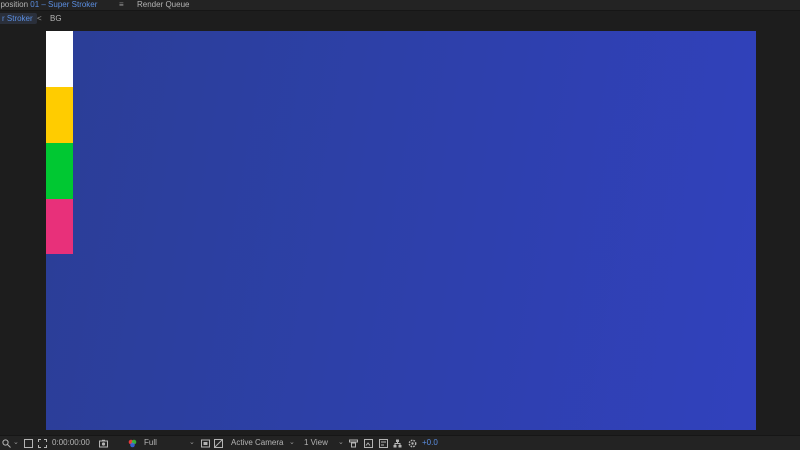 The height and width of the screenshot is (450, 800). What do you see at coordinates (192, 443) in the screenshot?
I see `resolution-dropdown-icon: ⌄` at bounding box center [192, 443].